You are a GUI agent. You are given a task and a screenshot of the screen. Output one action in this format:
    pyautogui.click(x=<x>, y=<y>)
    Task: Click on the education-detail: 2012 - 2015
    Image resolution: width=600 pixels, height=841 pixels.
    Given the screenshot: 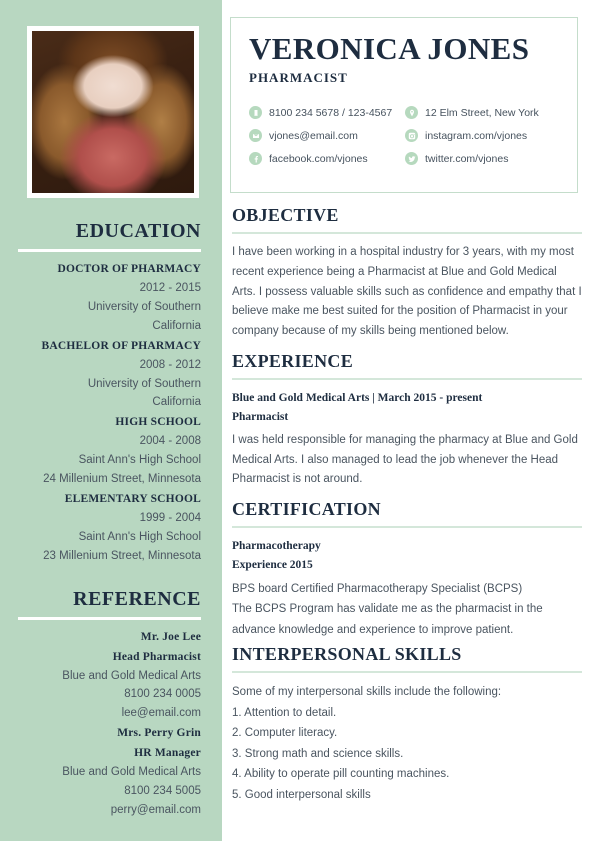 What is the action you would take?
    pyautogui.click(x=170, y=287)
    